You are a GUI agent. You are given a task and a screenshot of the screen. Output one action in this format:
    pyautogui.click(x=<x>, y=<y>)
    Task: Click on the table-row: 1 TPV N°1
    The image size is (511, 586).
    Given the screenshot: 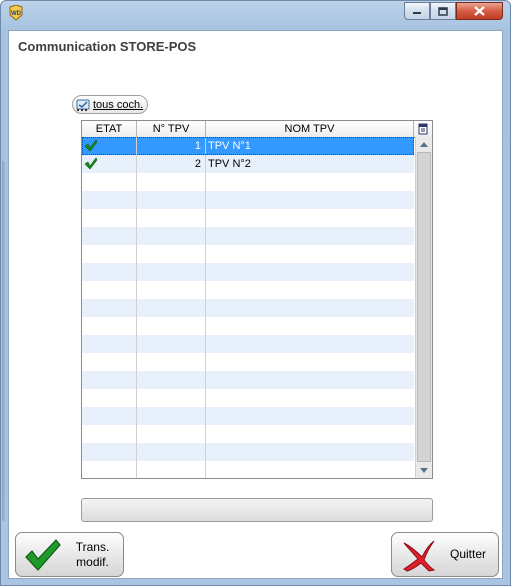 What is the action you would take?
    pyautogui.click(x=248, y=146)
    